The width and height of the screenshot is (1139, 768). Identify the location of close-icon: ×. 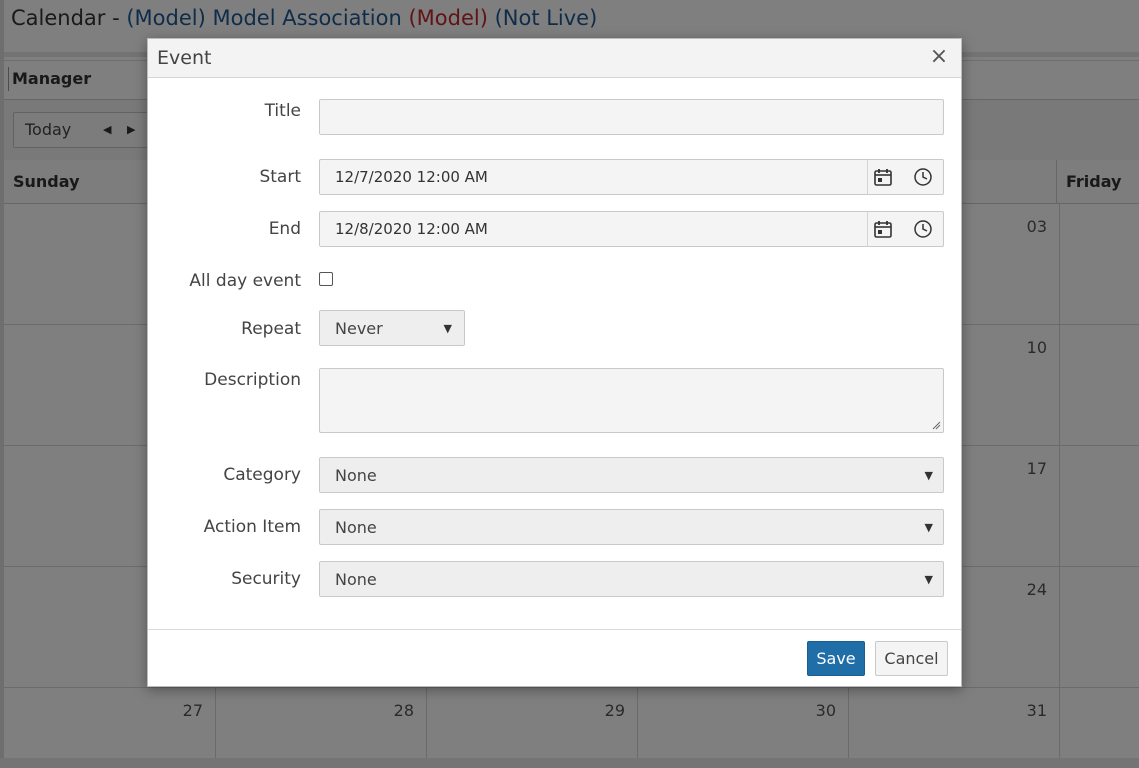
(939, 57).